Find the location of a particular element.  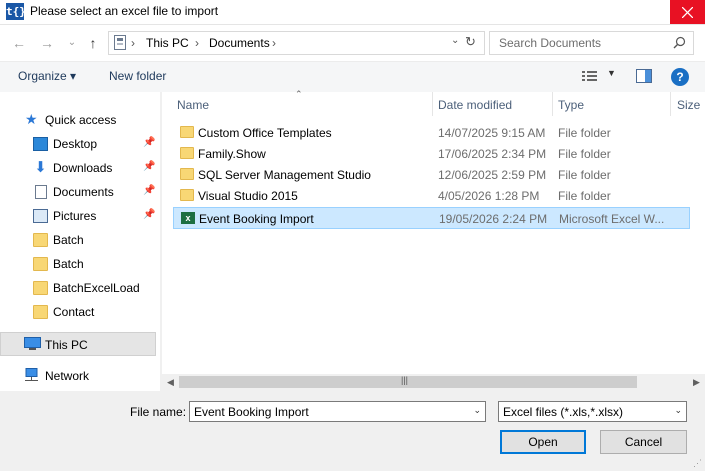

documents-icon is located at coordinates (41, 192).